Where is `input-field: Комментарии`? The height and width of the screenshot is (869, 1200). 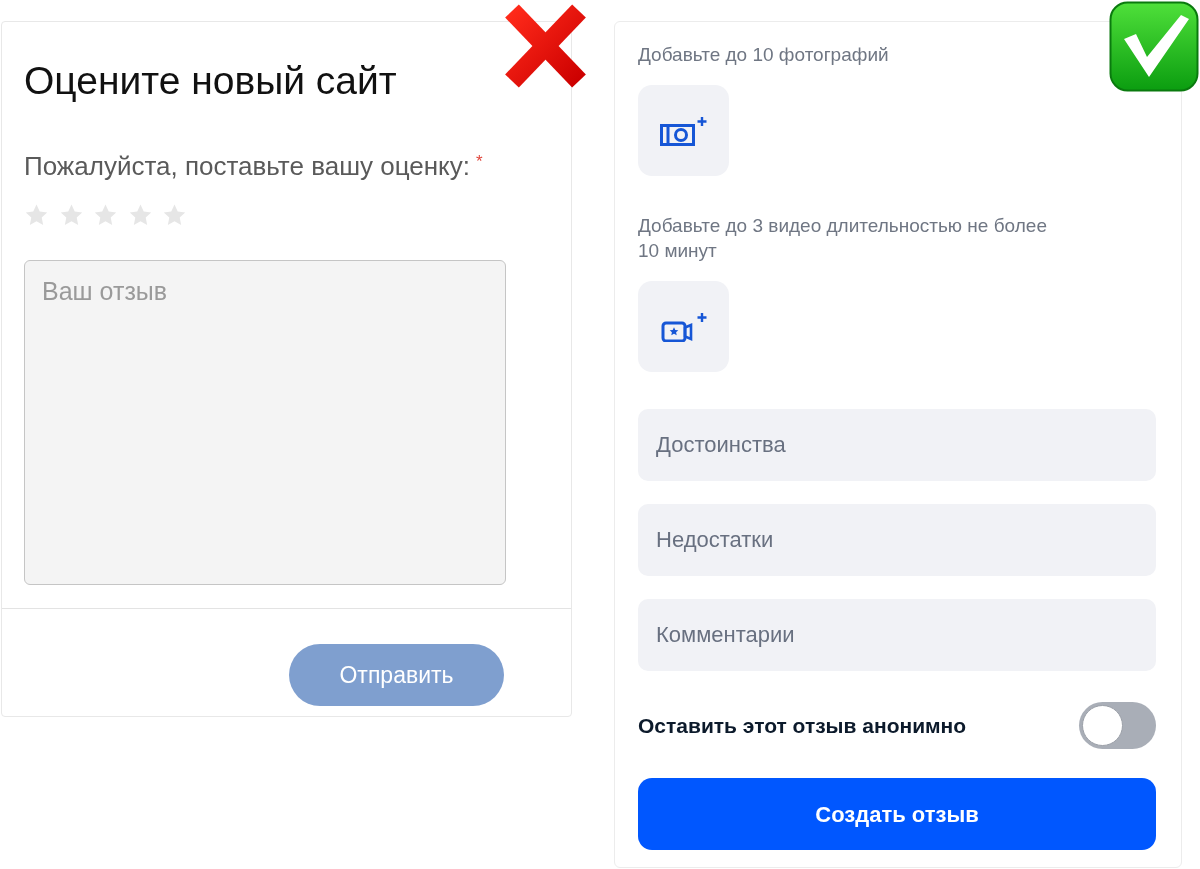
input-field: Комментарии is located at coordinates (897, 635).